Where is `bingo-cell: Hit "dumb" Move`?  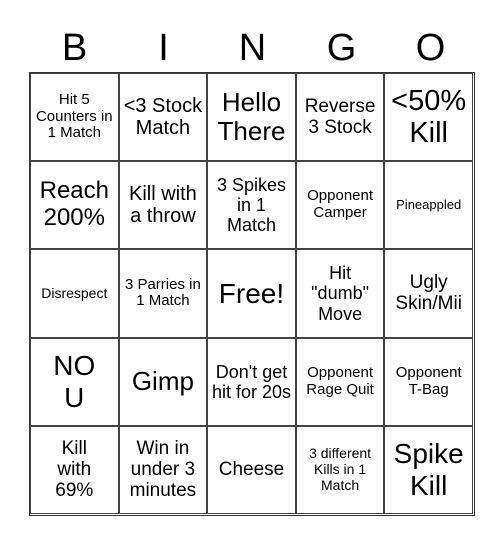 bingo-cell: Hit "dumb" Move is located at coordinates (340, 293).